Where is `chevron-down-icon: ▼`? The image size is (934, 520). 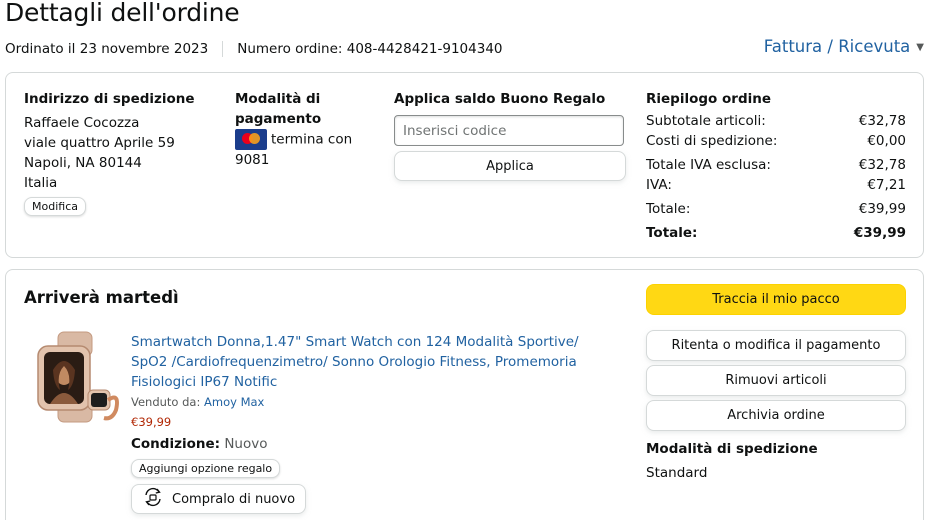 chevron-down-icon: ▼ is located at coordinates (920, 47).